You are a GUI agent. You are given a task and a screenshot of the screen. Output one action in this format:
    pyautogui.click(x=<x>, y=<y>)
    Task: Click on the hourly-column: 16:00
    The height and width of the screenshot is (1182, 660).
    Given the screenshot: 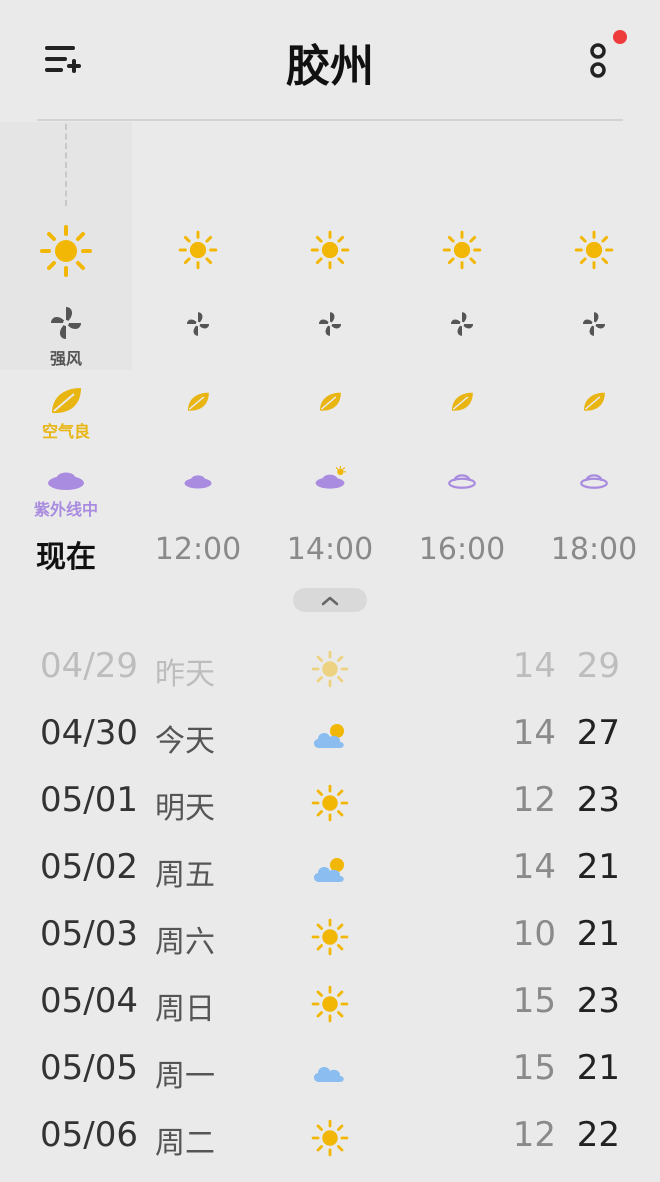 What is the action you would take?
    pyautogui.click(x=462, y=410)
    